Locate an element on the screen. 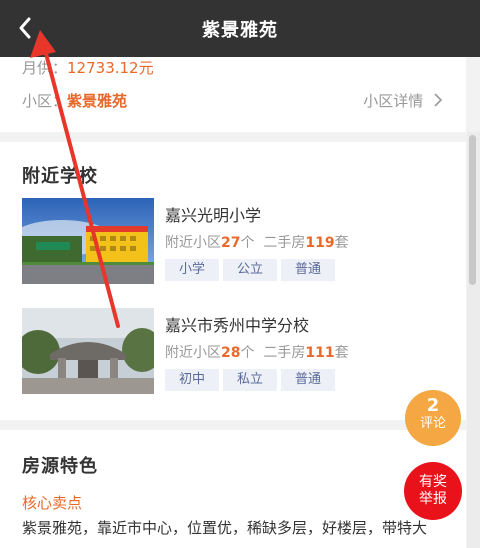  comment-label: 评论 is located at coordinates (432, 423).